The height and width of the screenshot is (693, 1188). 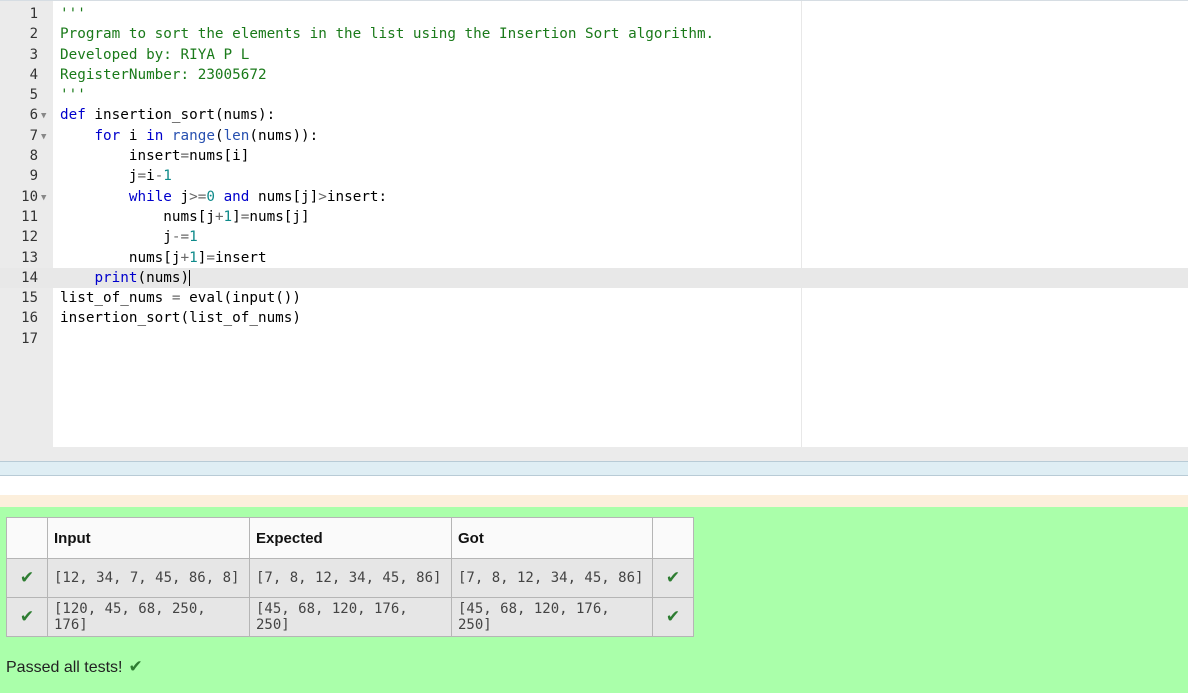 What do you see at coordinates (594, 237) in the screenshot?
I see `code-line: 12 j-=1` at bounding box center [594, 237].